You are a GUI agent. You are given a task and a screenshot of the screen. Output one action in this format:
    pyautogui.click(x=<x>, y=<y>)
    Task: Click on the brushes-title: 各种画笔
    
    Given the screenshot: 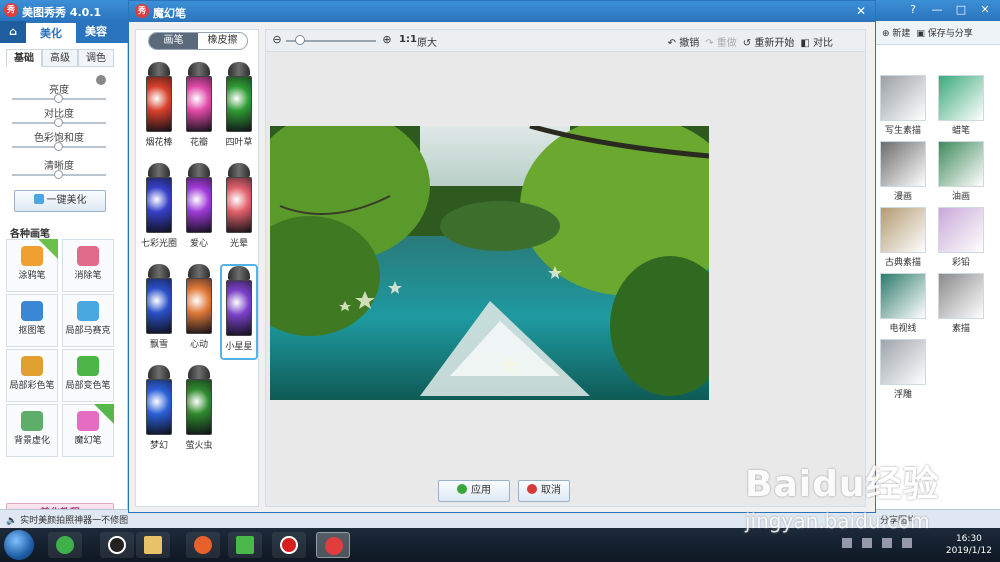 What is the action you would take?
    pyautogui.click(x=30, y=234)
    